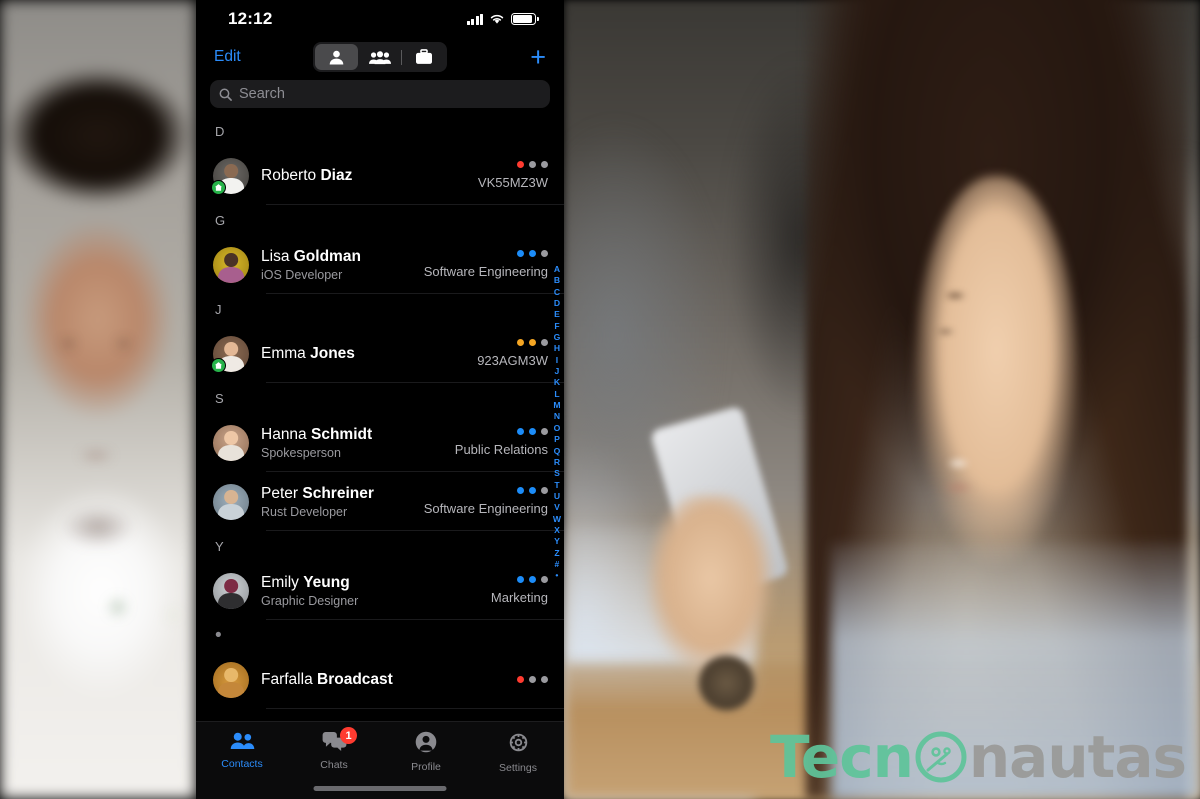 Image resolution: width=1200 pixels, height=799 pixels. Describe the element at coordinates (380, 309) in the screenshot. I see `section-header: J` at that location.